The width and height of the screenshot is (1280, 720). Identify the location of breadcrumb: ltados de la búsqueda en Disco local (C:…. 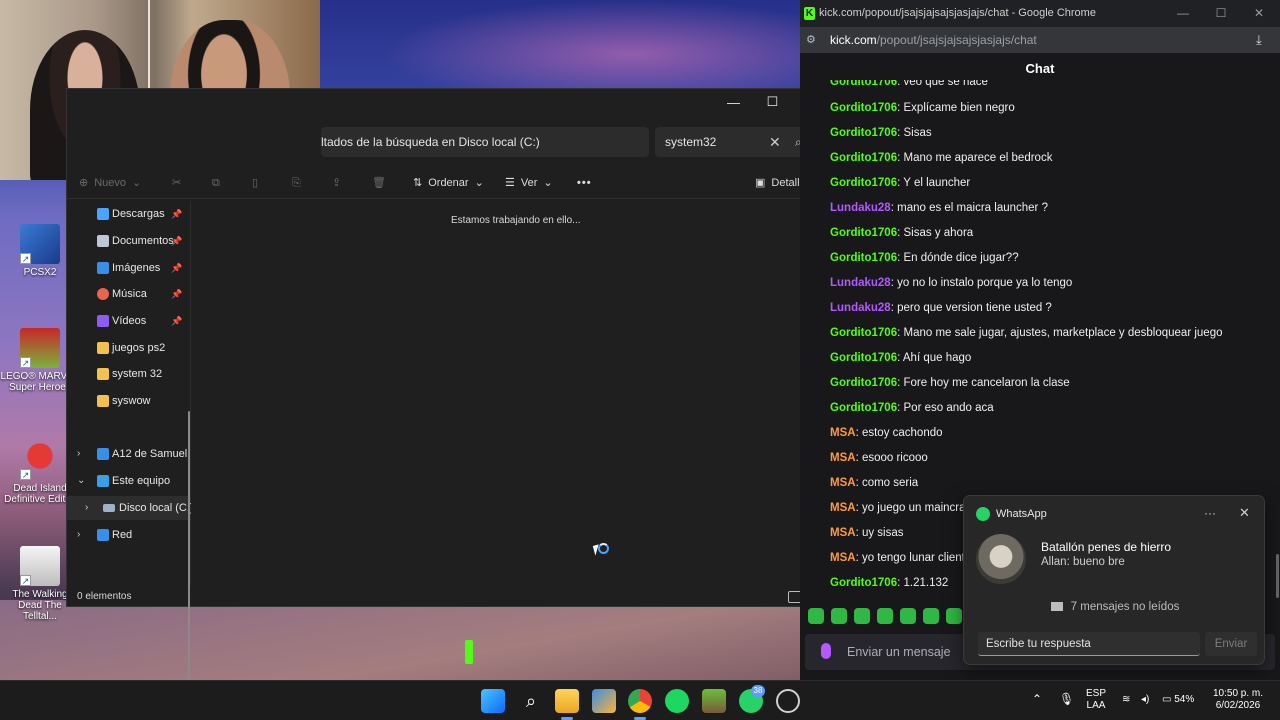
(485, 142).